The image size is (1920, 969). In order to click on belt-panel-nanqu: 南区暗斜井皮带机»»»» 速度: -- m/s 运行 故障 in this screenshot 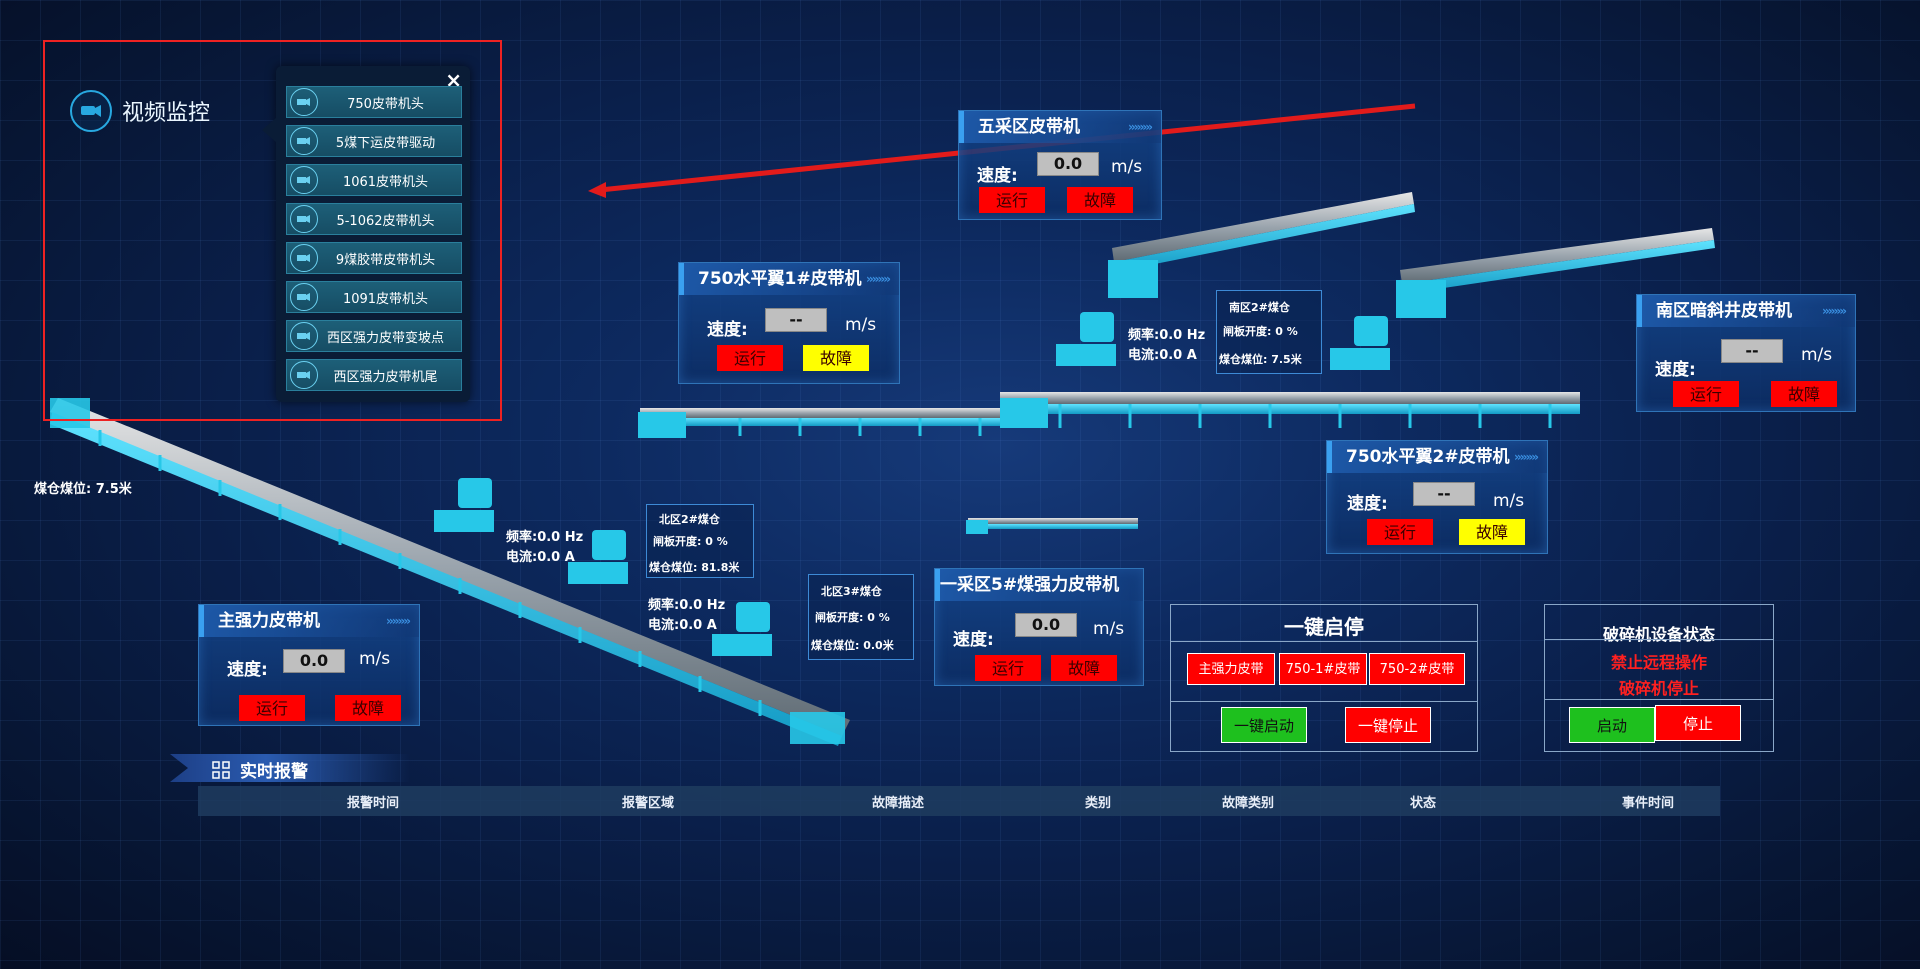, I will do `click(1746, 353)`.